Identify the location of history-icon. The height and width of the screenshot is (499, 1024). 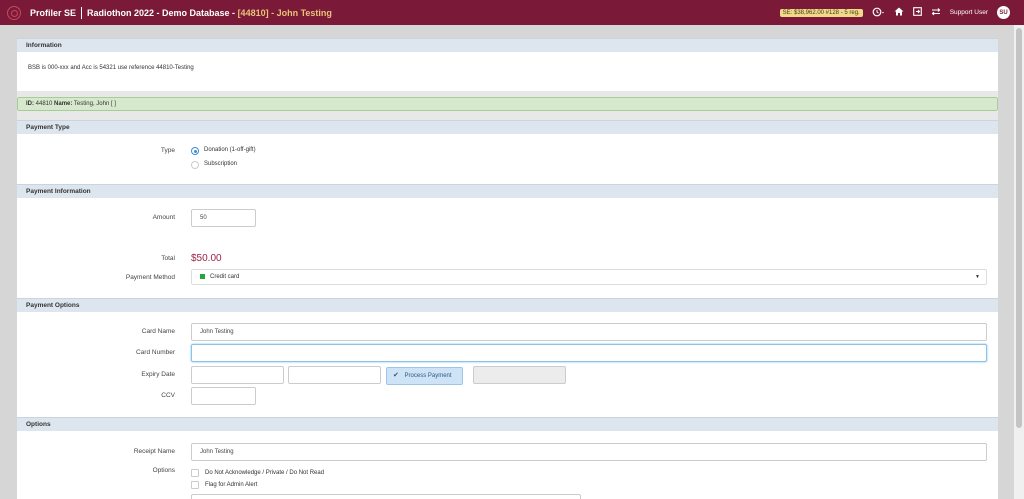
(878, 13).